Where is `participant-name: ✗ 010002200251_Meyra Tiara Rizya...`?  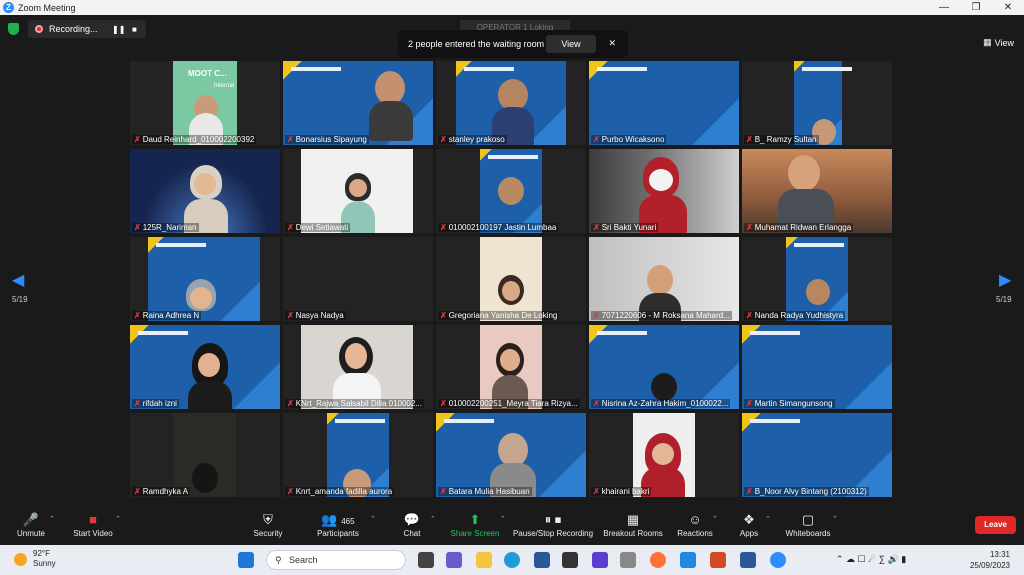 participant-name: ✗ 010002200251_Meyra Tiara Rizya... is located at coordinates (509, 403).